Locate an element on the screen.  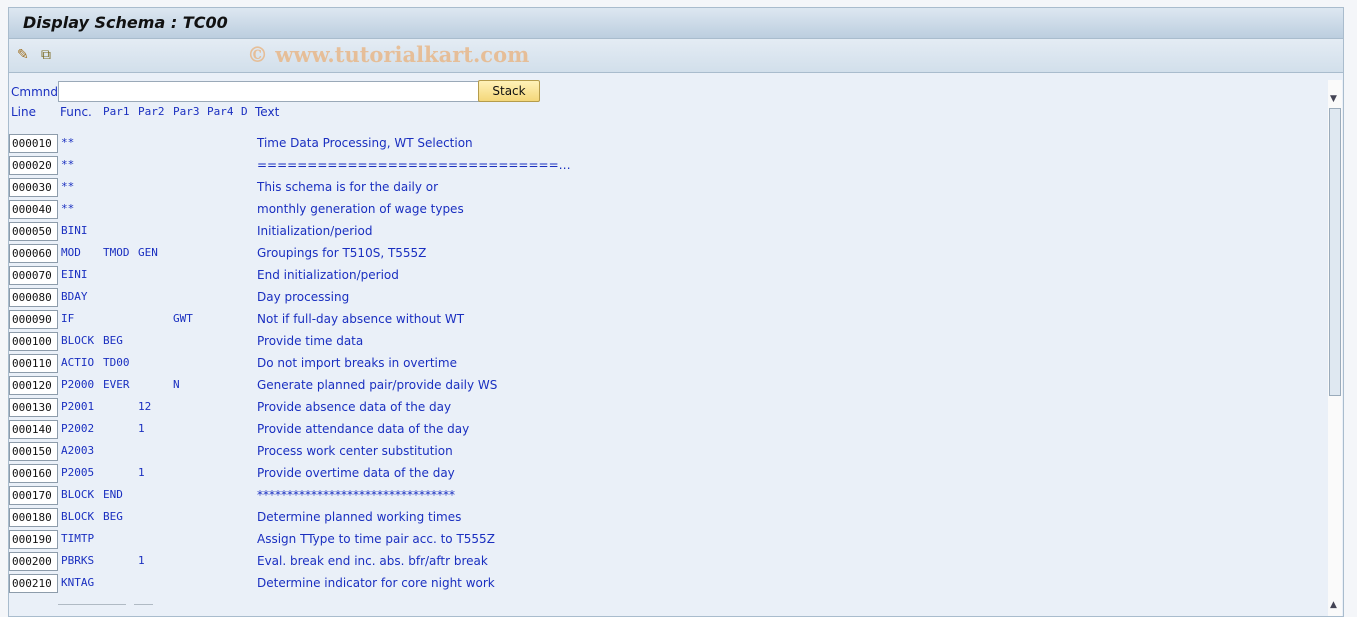
line-number-field: 000060 is located at coordinates (33, 253).